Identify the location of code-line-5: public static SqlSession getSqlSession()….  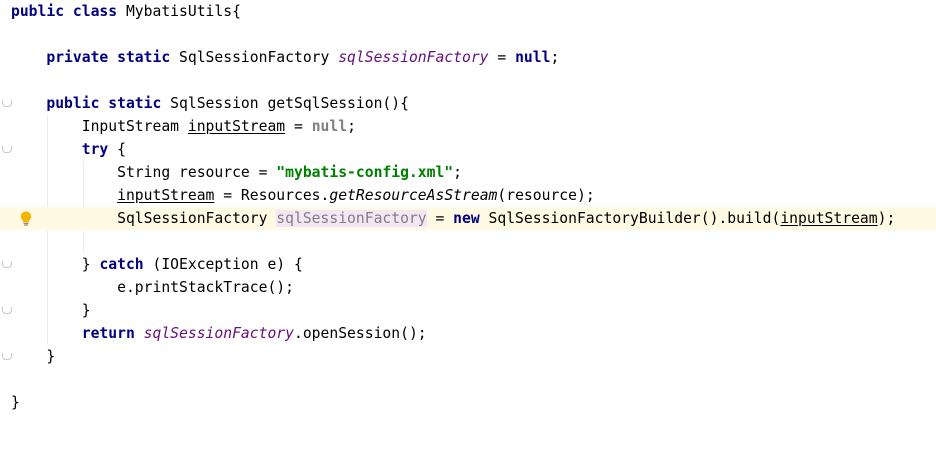
(468, 103).